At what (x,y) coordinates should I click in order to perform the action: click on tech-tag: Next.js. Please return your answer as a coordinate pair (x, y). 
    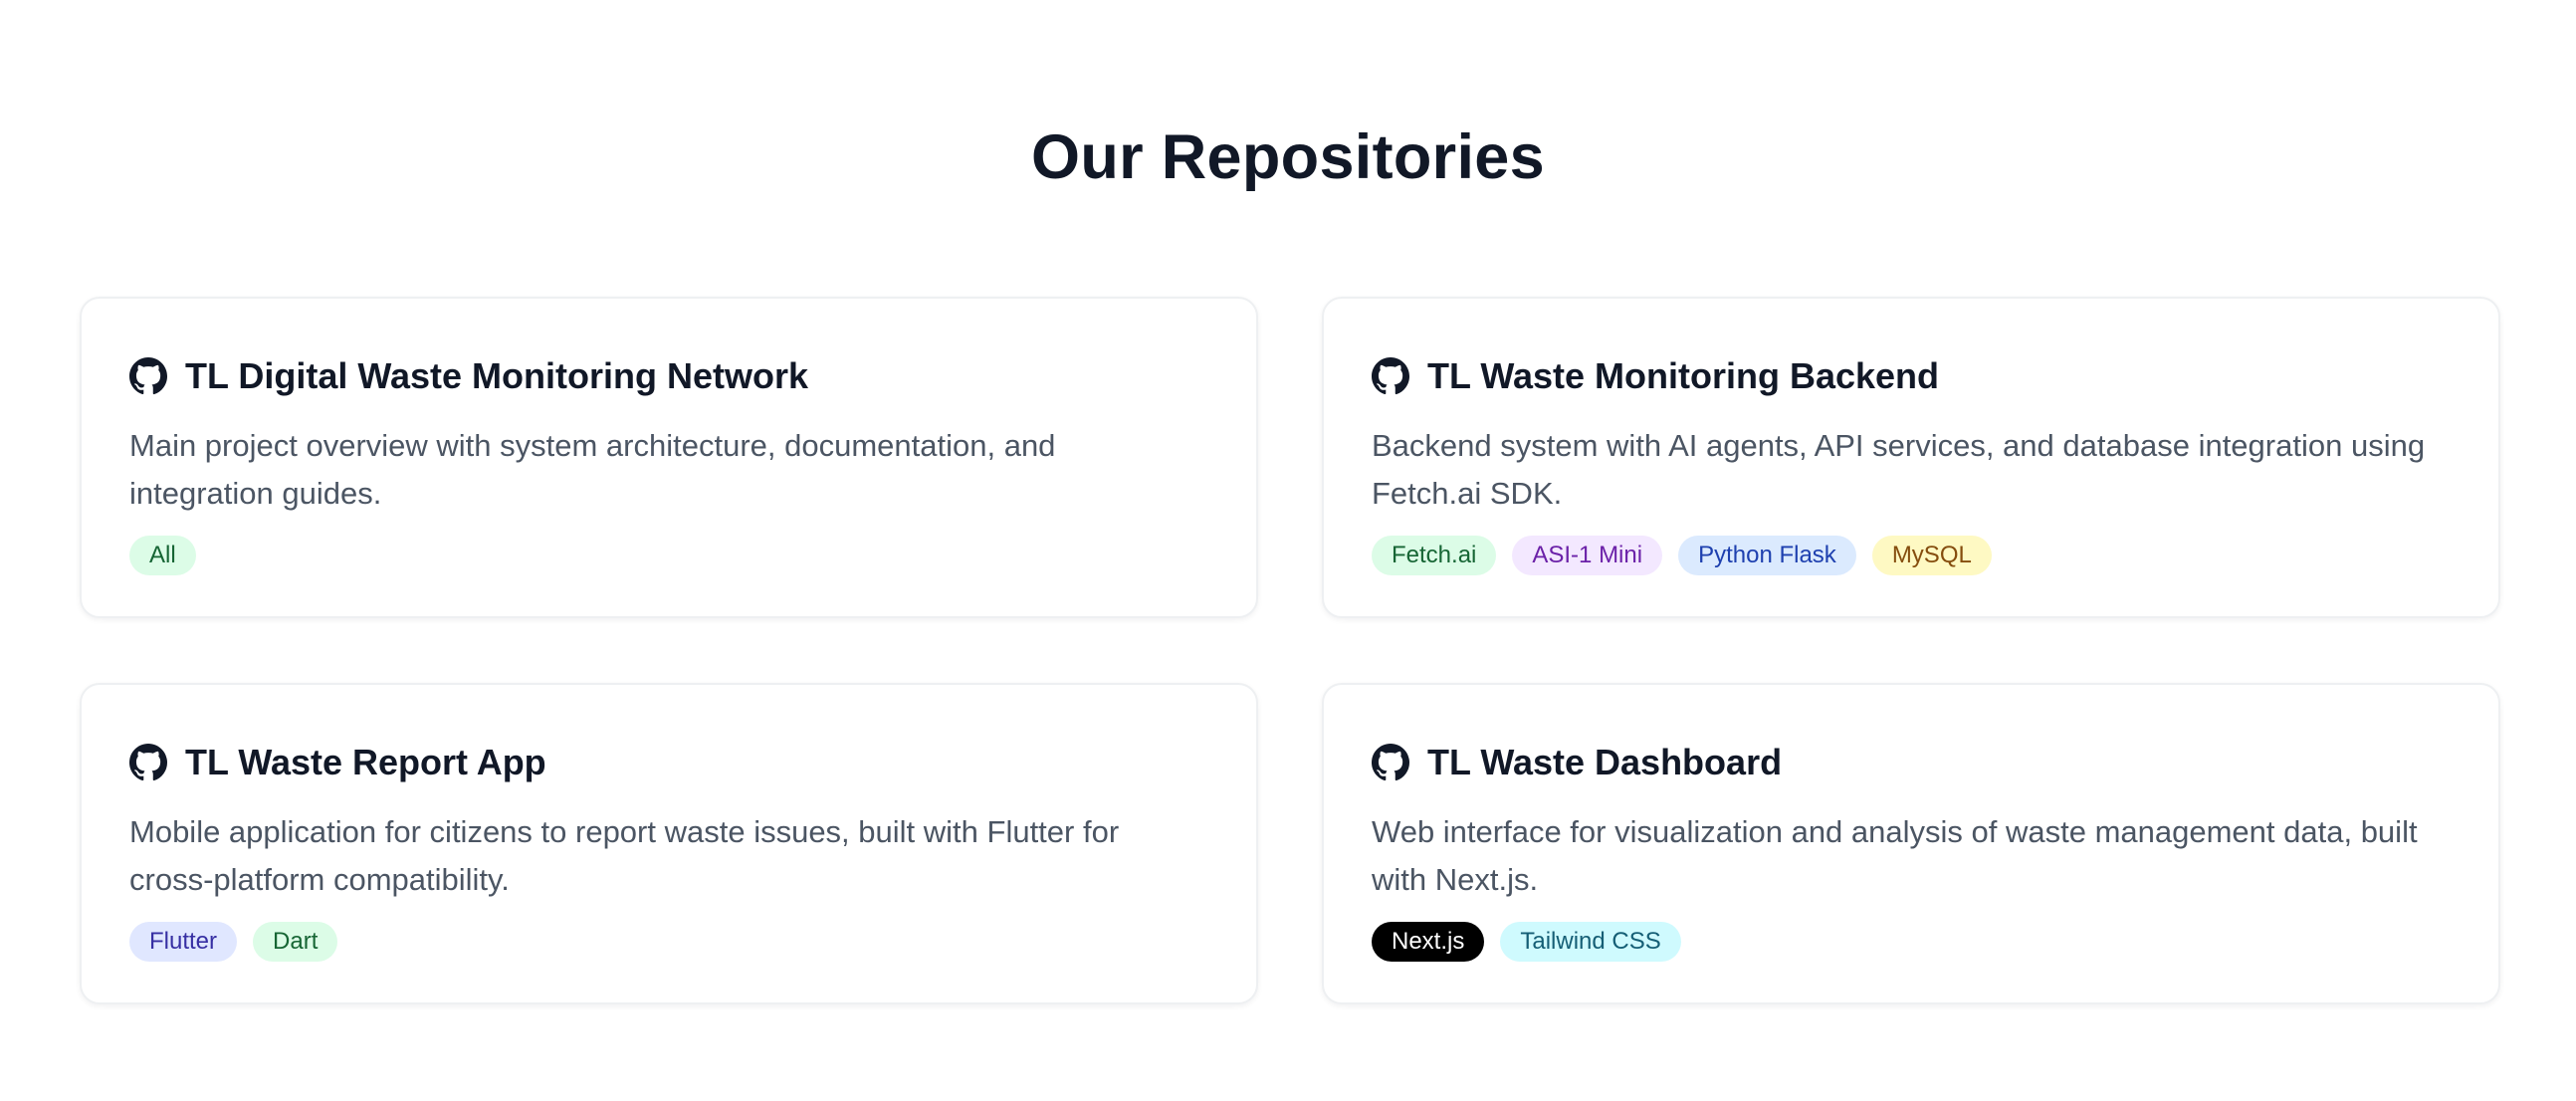
    Looking at the image, I should click on (1428, 942).